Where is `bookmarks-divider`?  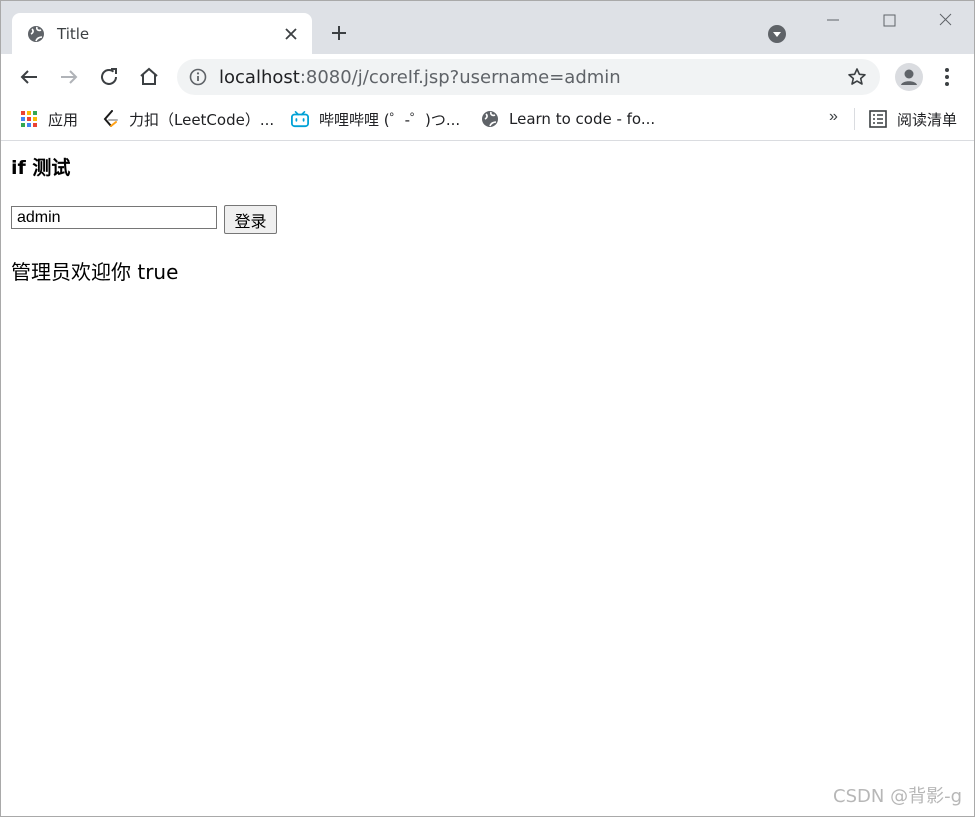 bookmarks-divider is located at coordinates (854, 119).